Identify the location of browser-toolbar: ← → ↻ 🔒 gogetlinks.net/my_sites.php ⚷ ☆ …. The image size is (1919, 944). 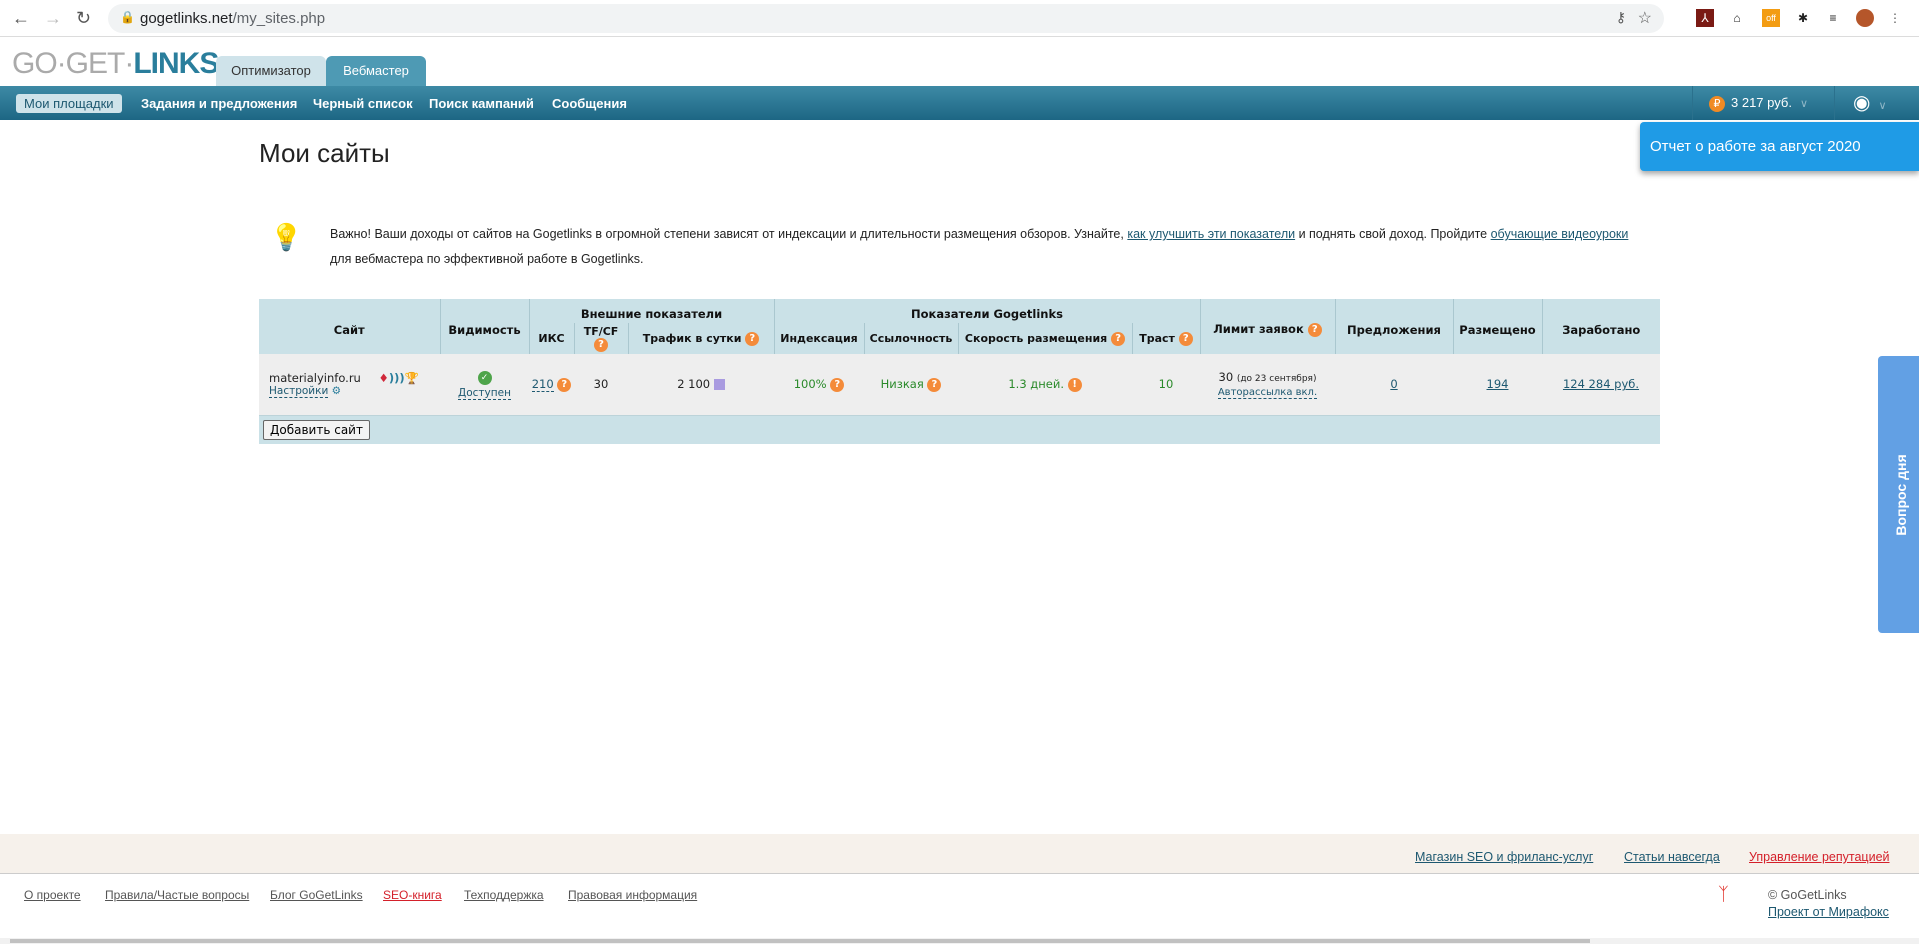
(959, 18).